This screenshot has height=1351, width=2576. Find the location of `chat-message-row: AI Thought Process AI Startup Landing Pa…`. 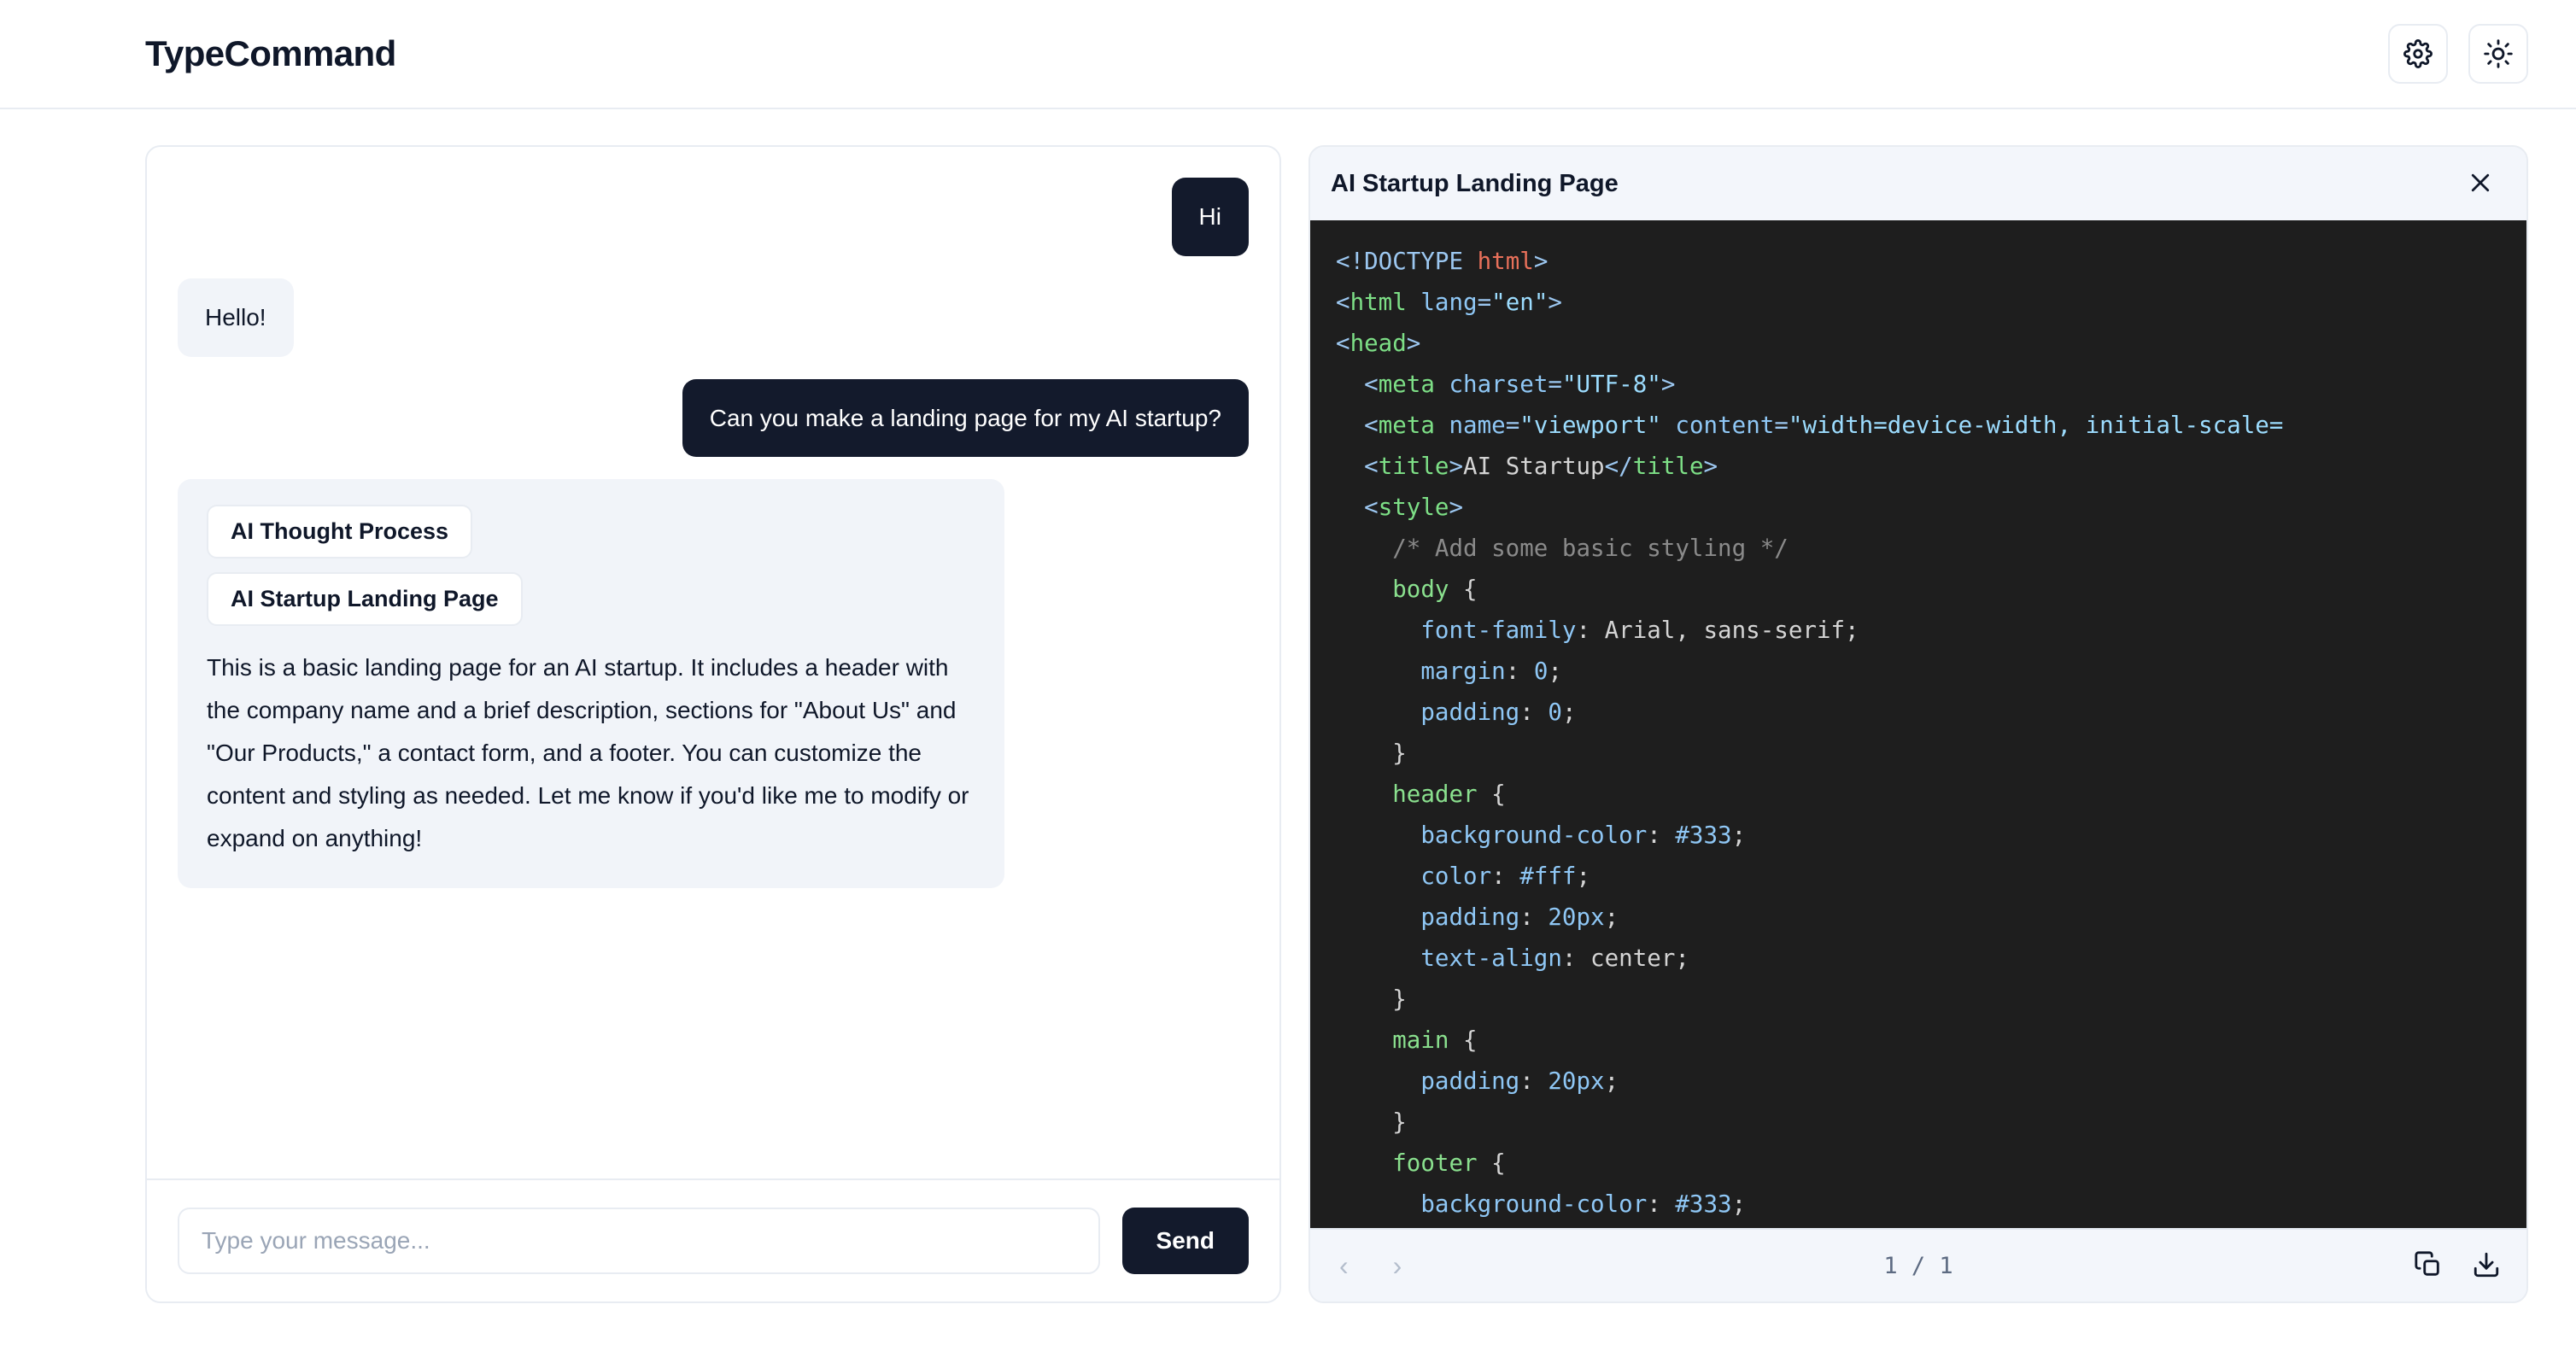

chat-message-row: AI Thought Process AI Startup Landing Pa… is located at coordinates (713, 684).